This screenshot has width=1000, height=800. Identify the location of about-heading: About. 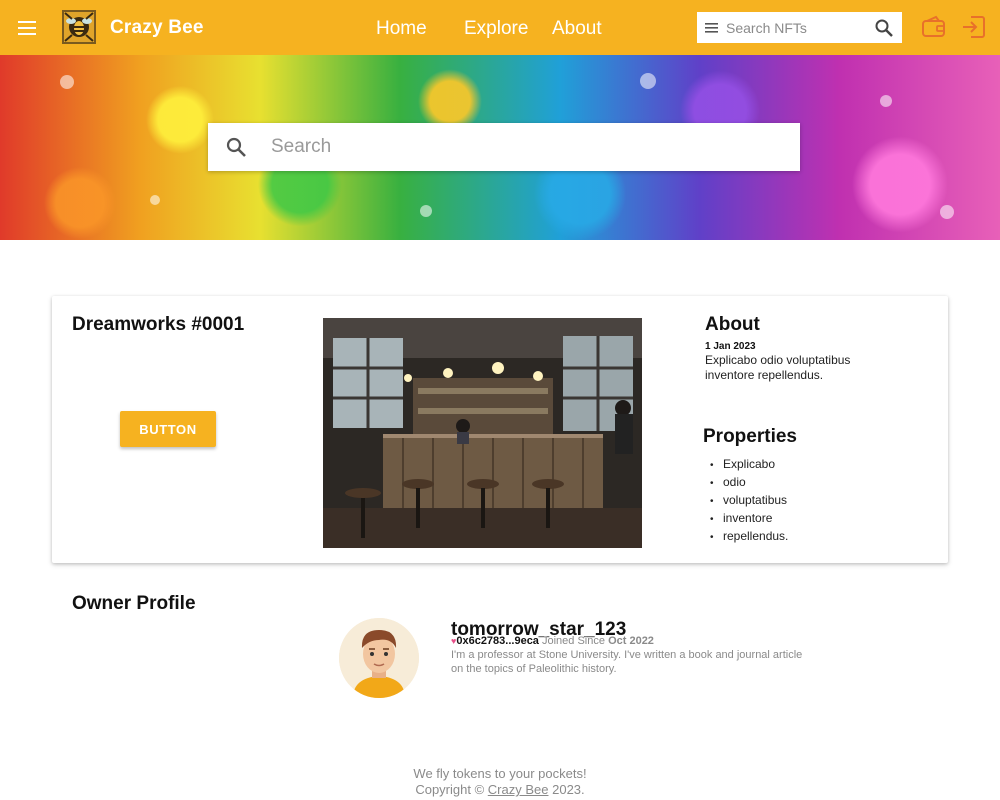
(732, 324).